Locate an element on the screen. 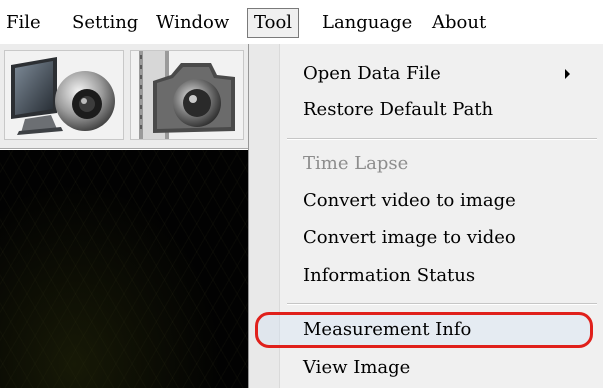 The image size is (603, 388). monitor-webcam-icon is located at coordinates (63, 96).